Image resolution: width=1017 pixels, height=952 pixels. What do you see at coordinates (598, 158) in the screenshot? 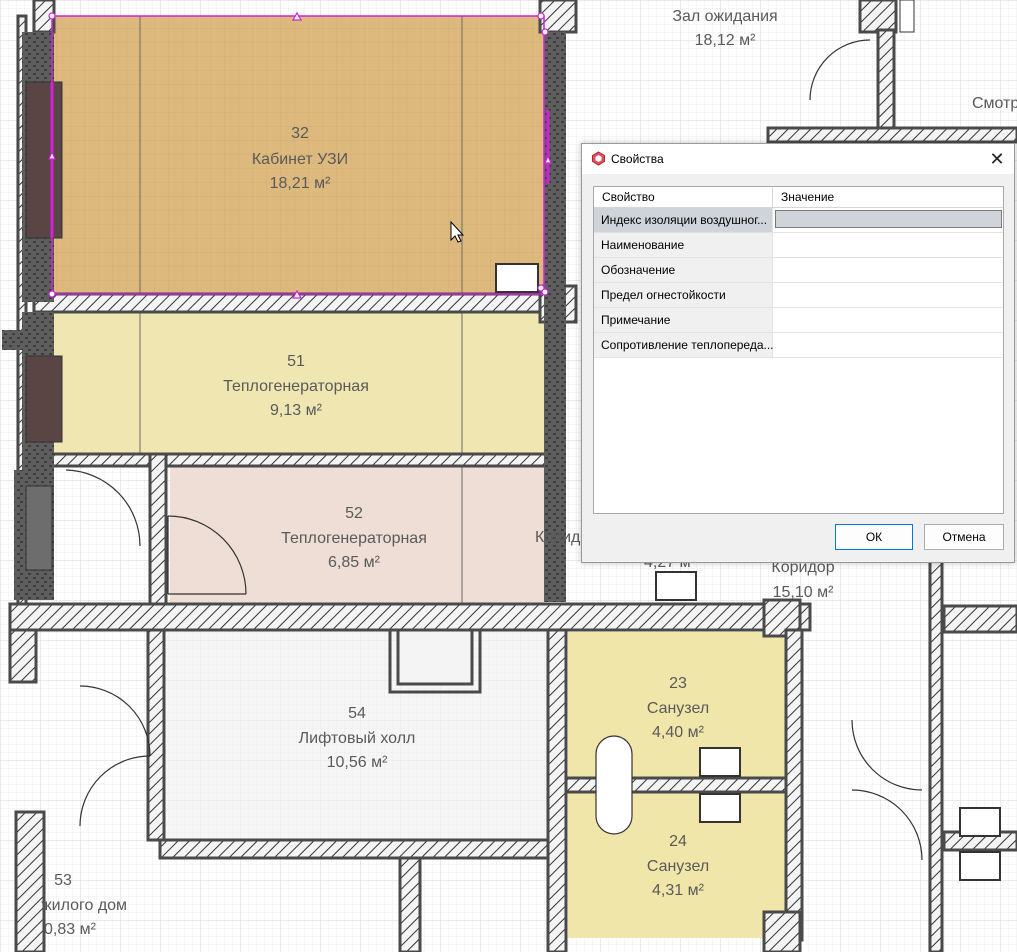
I see `app-cube-icon` at bounding box center [598, 158].